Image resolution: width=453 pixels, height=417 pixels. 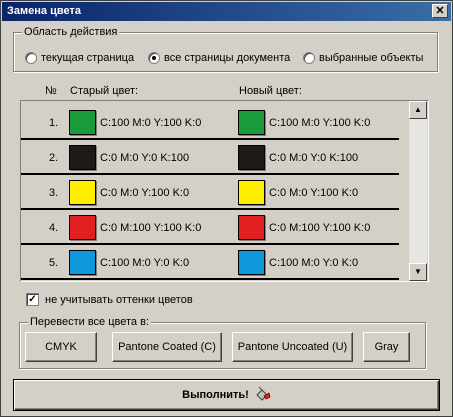 What do you see at coordinates (104, 91) in the screenshot?
I see `col-old-header: Старый цвет:` at bounding box center [104, 91].